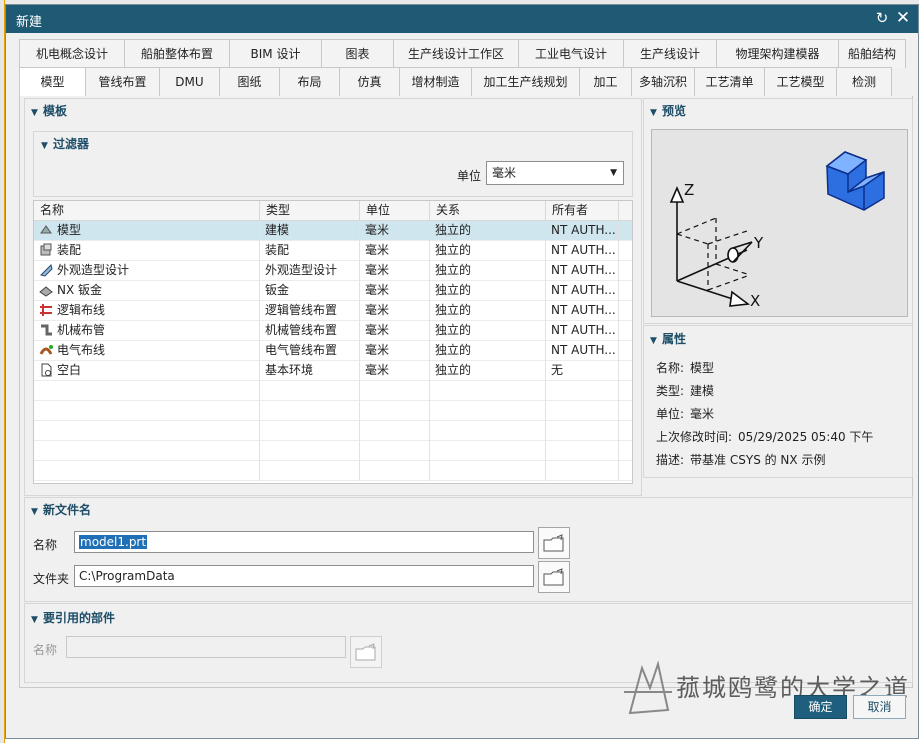  Describe the element at coordinates (755, 301) in the screenshot. I see `x-axis-label: X` at that location.